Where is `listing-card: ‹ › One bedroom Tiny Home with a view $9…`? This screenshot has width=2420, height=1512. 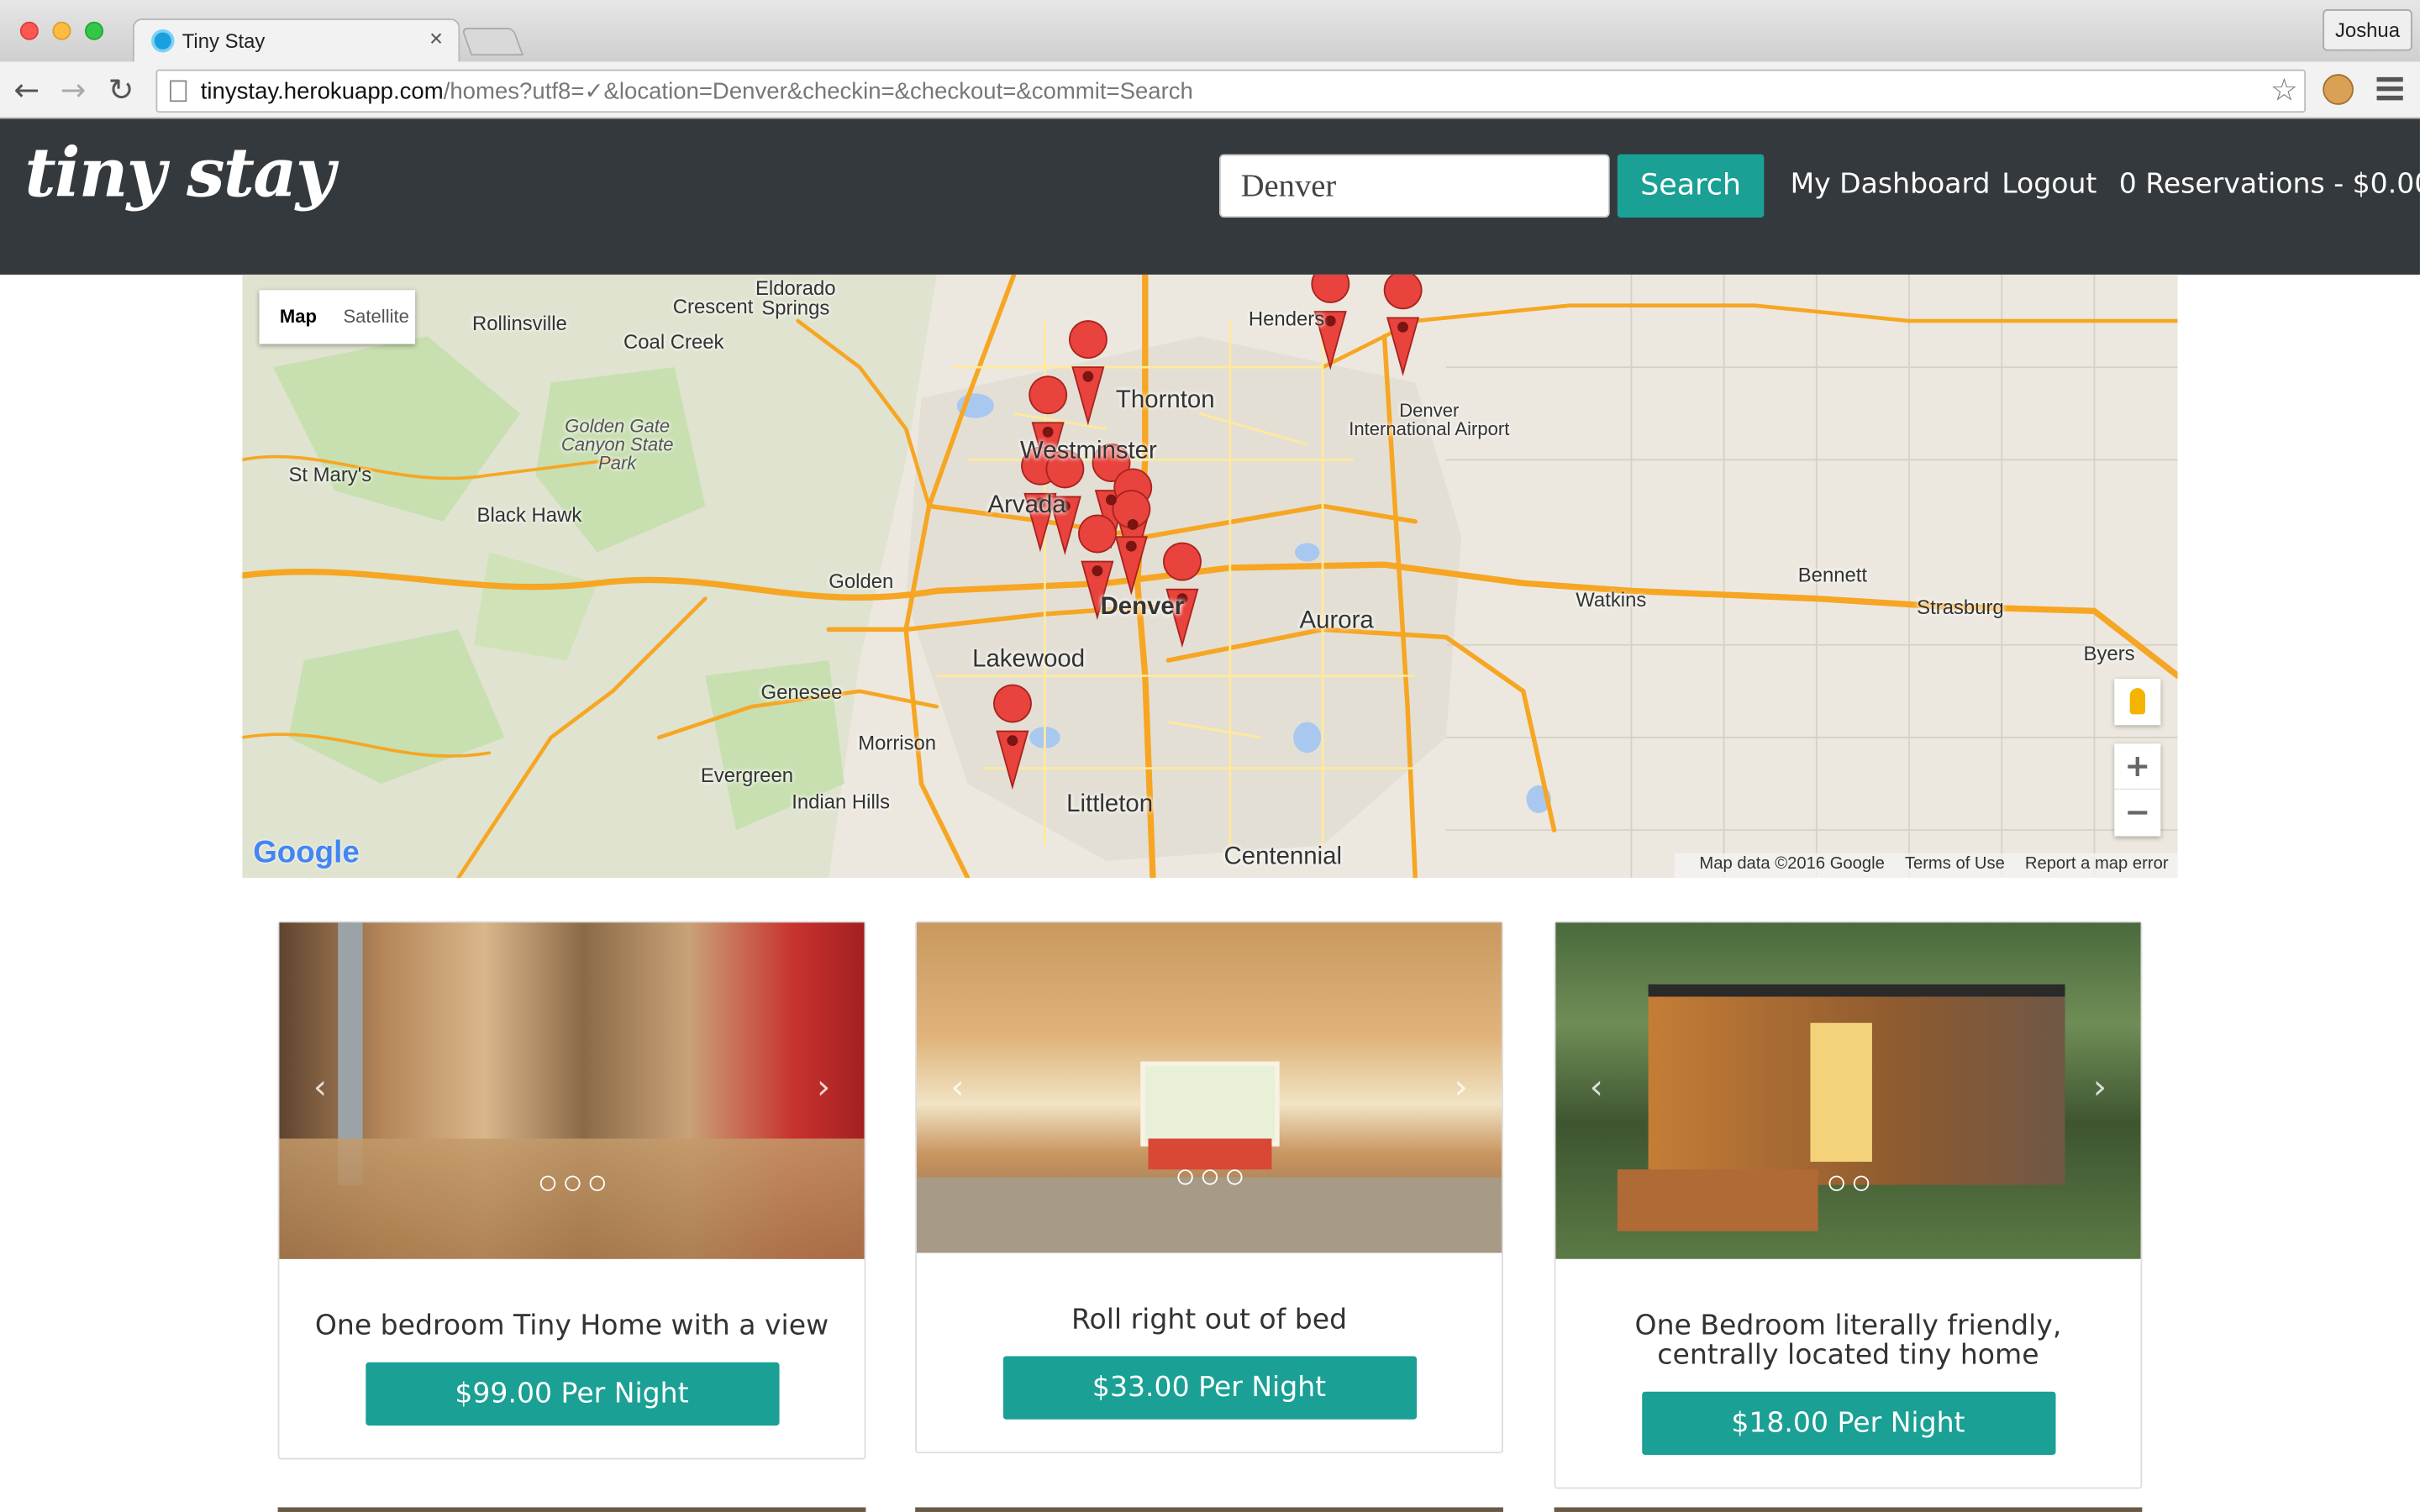
listing-card: ‹ › One bedroom Tiny Home with a view $9… is located at coordinates (571, 1190).